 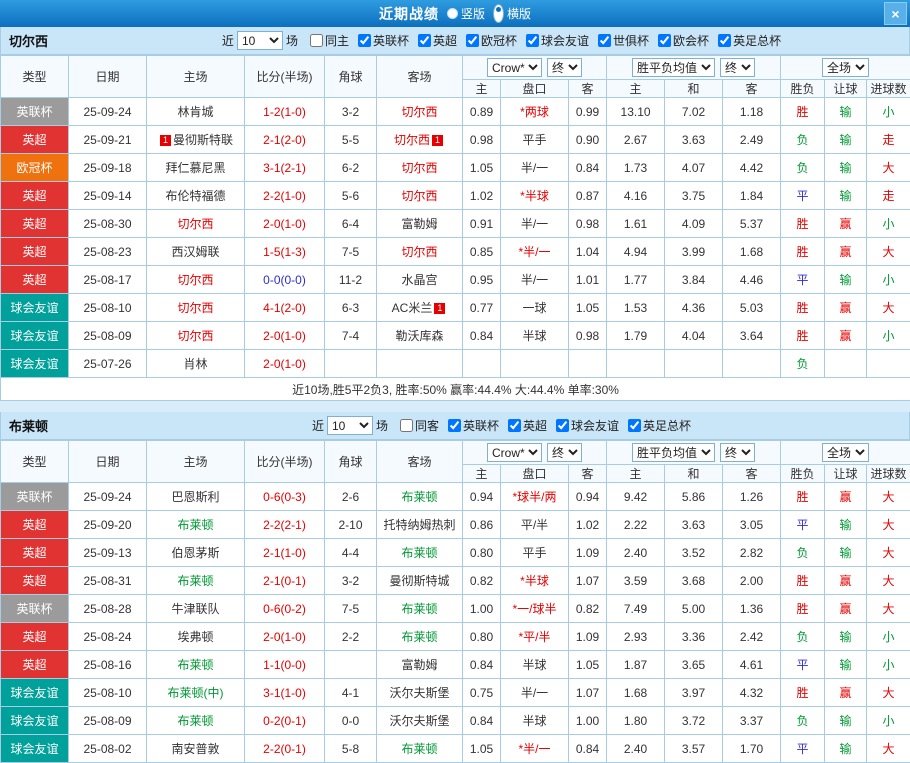 What do you see at coordinates (420, 364) in the screenshot?
I see `away-team-cell` at bounding box center [420, 364].